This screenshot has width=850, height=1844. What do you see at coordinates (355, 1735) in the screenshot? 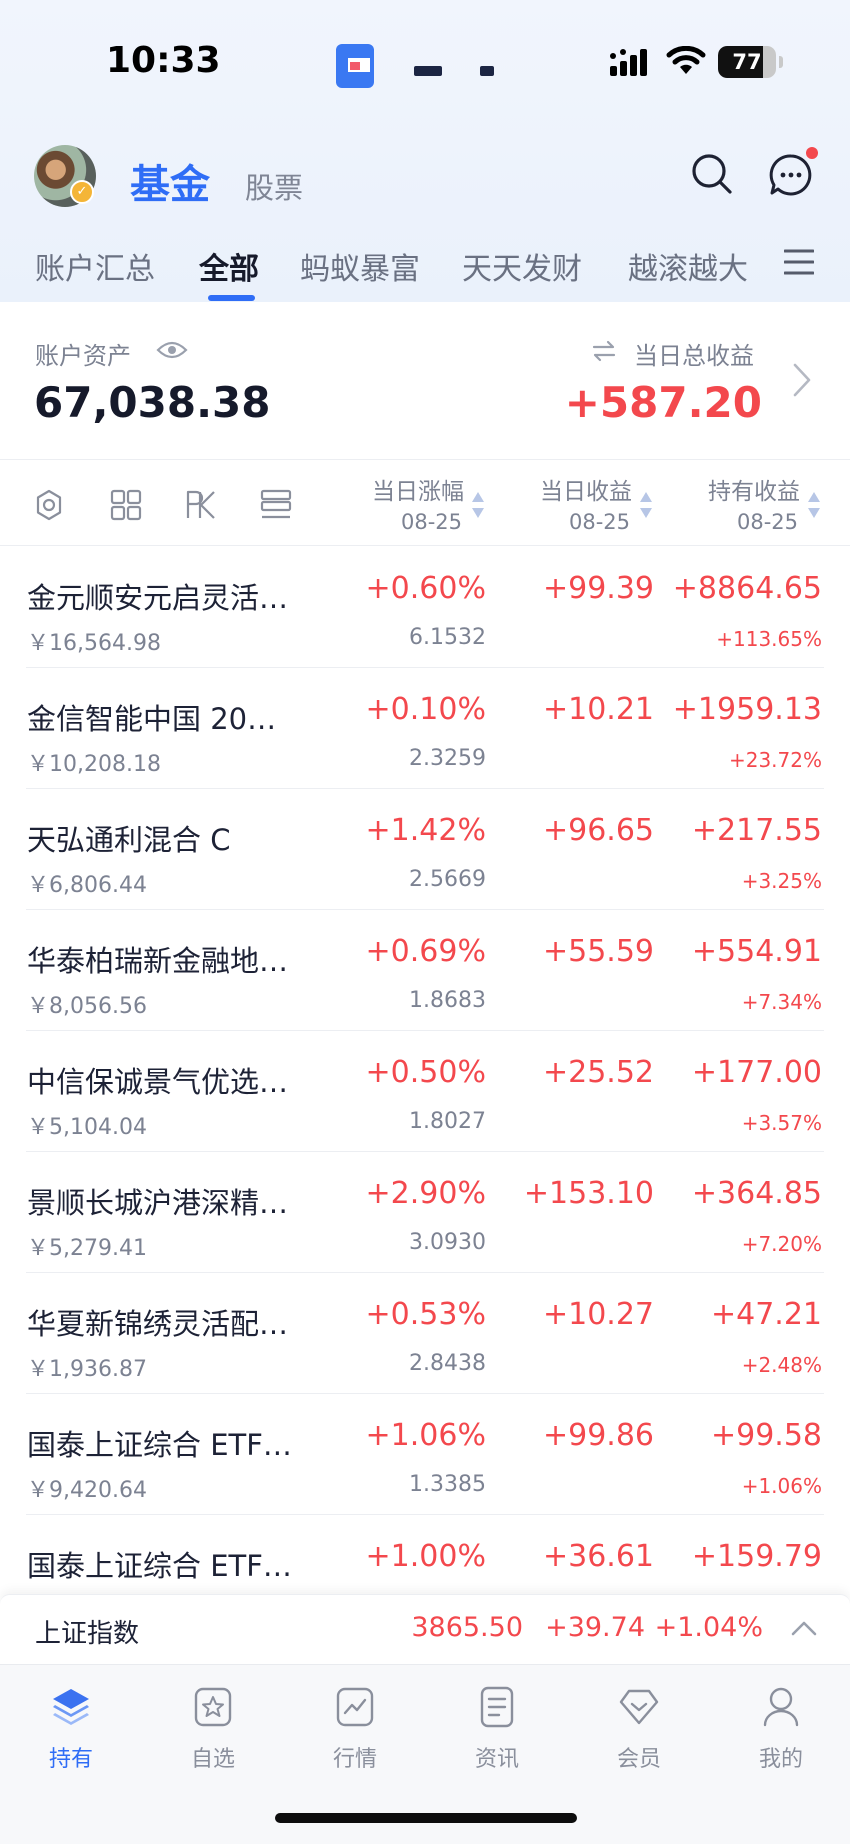
I see `nav-market: 行情` at bounding box center [355, 1735].